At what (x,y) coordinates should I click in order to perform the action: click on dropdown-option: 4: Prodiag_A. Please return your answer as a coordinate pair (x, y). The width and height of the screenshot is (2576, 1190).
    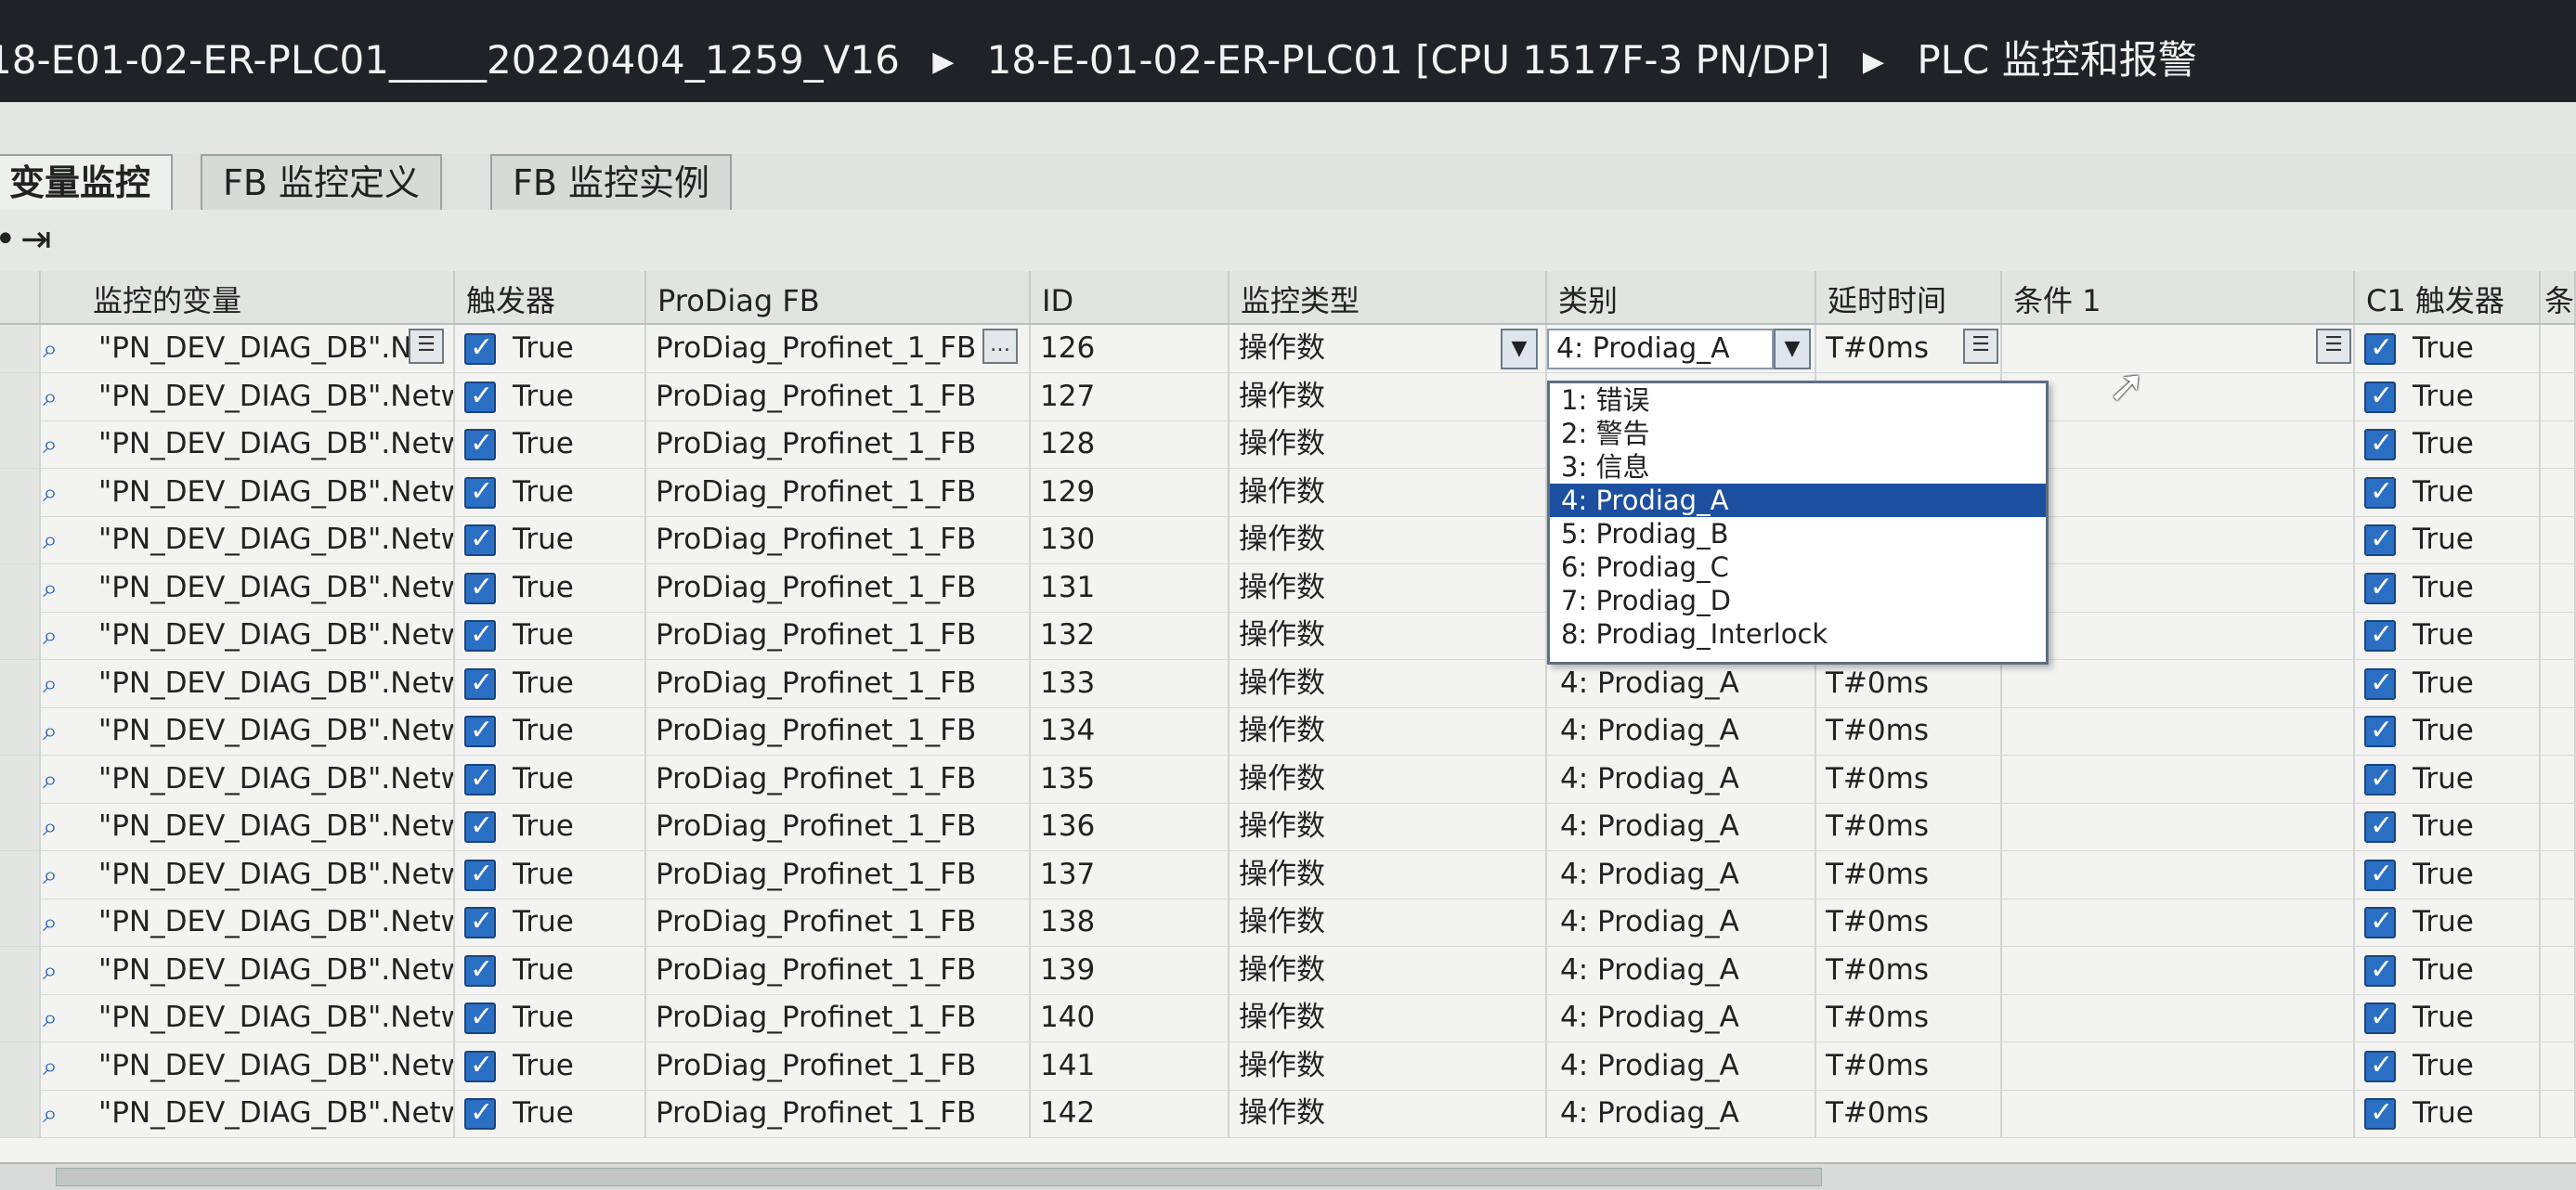
    Looking at the image, I should click on (1798, 500).